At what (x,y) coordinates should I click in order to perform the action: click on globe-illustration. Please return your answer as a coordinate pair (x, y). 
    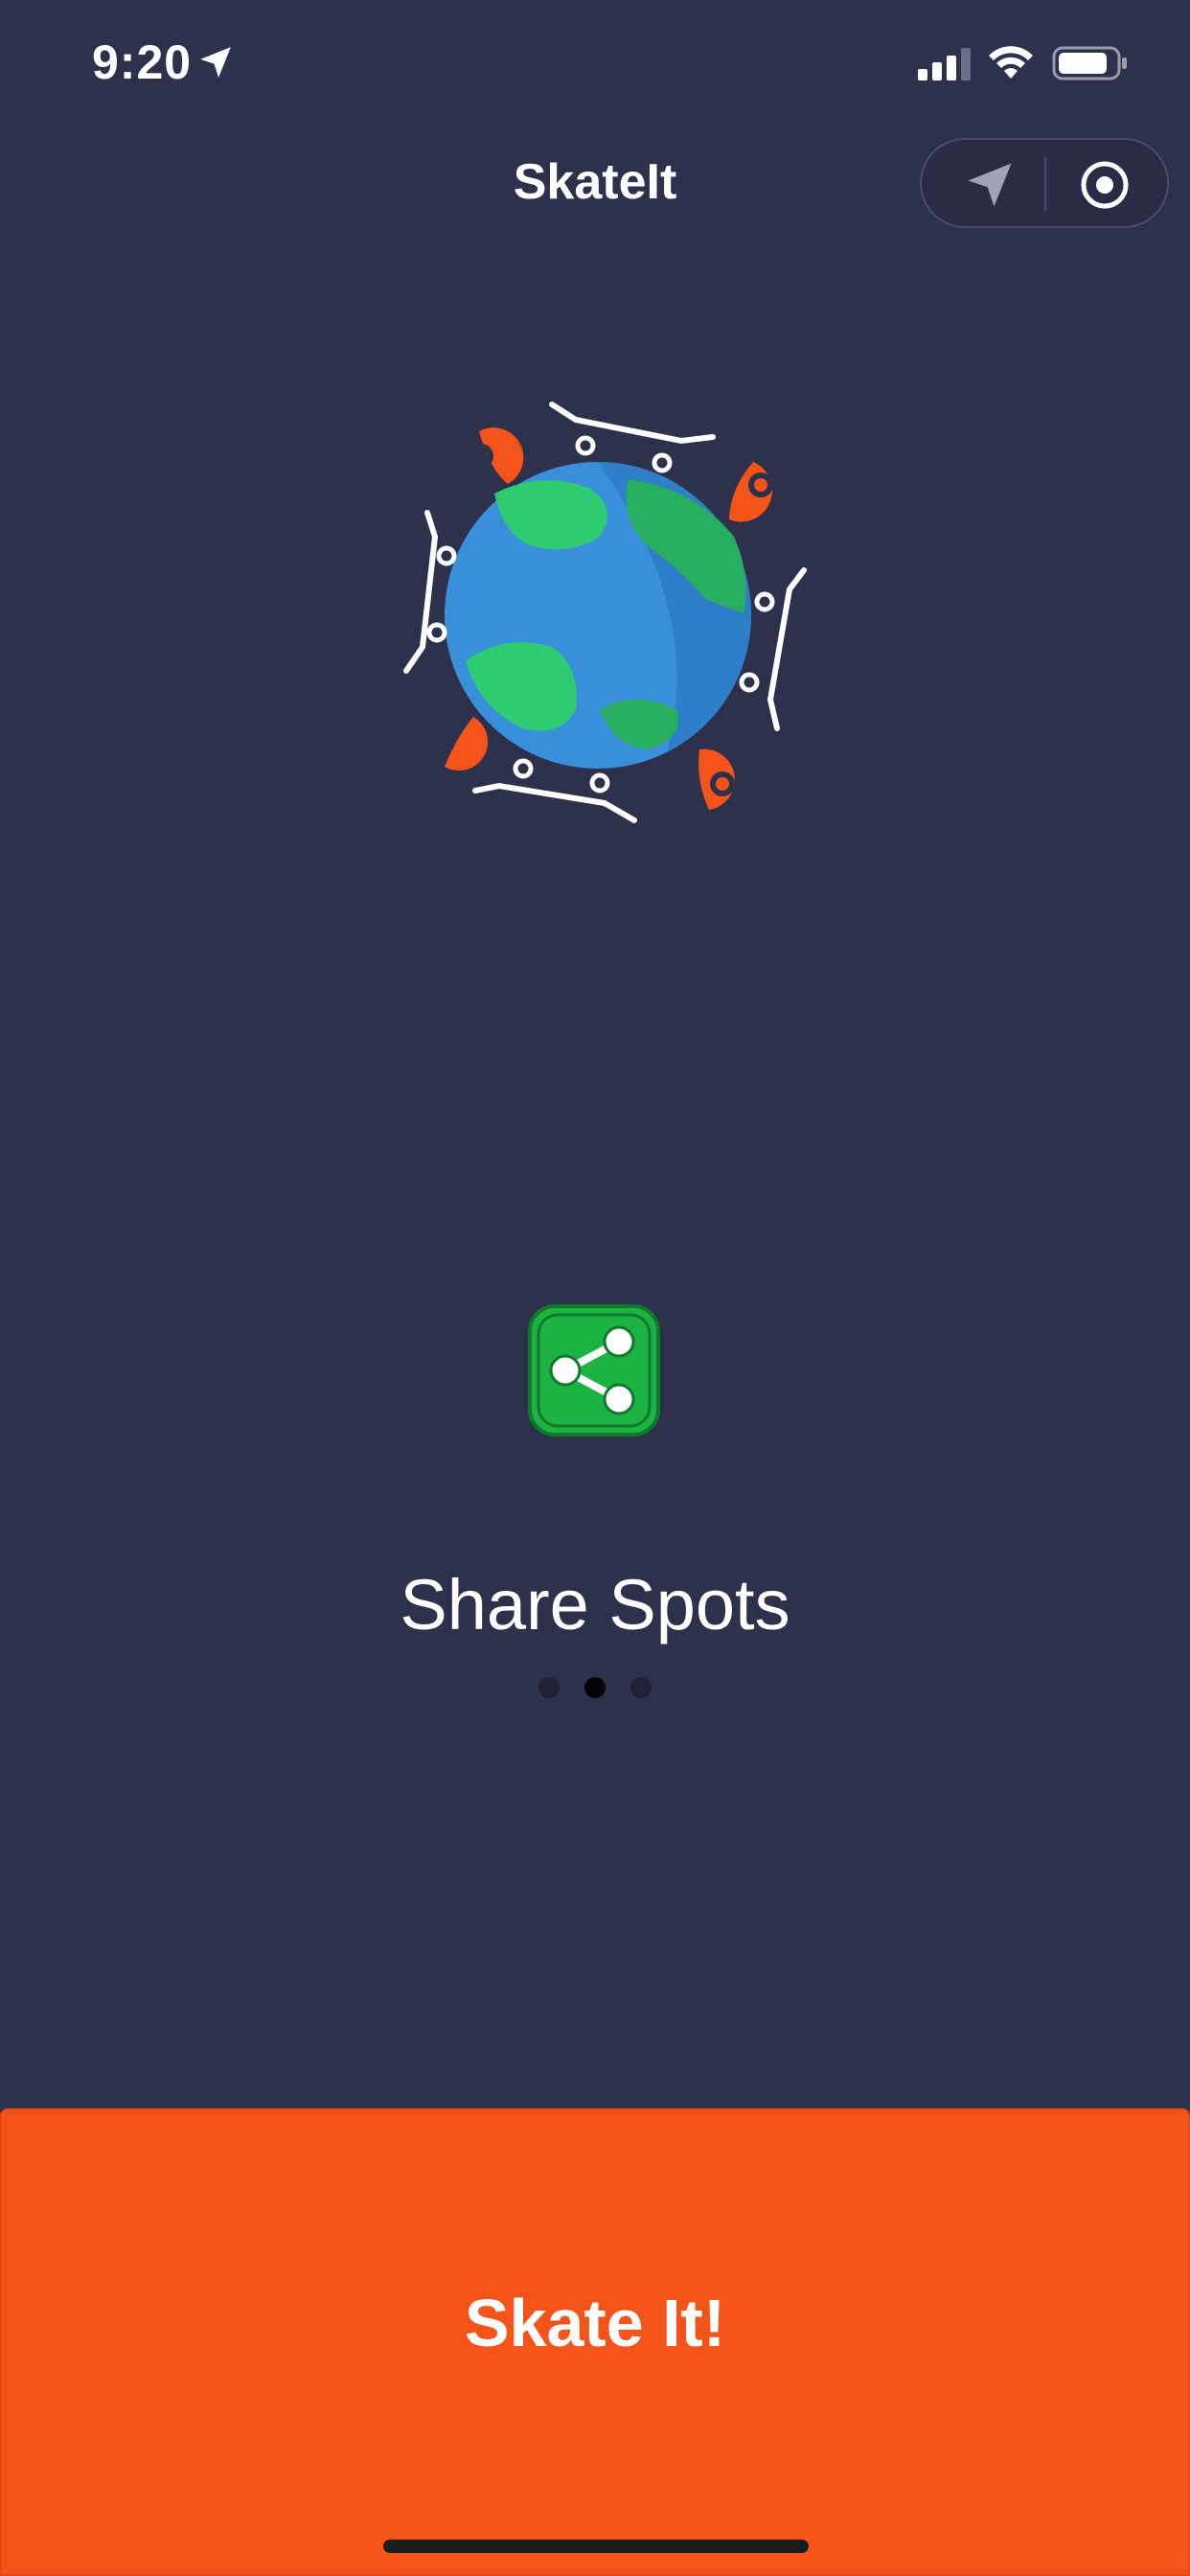
    Looking at the image, I should click on (605, 612).